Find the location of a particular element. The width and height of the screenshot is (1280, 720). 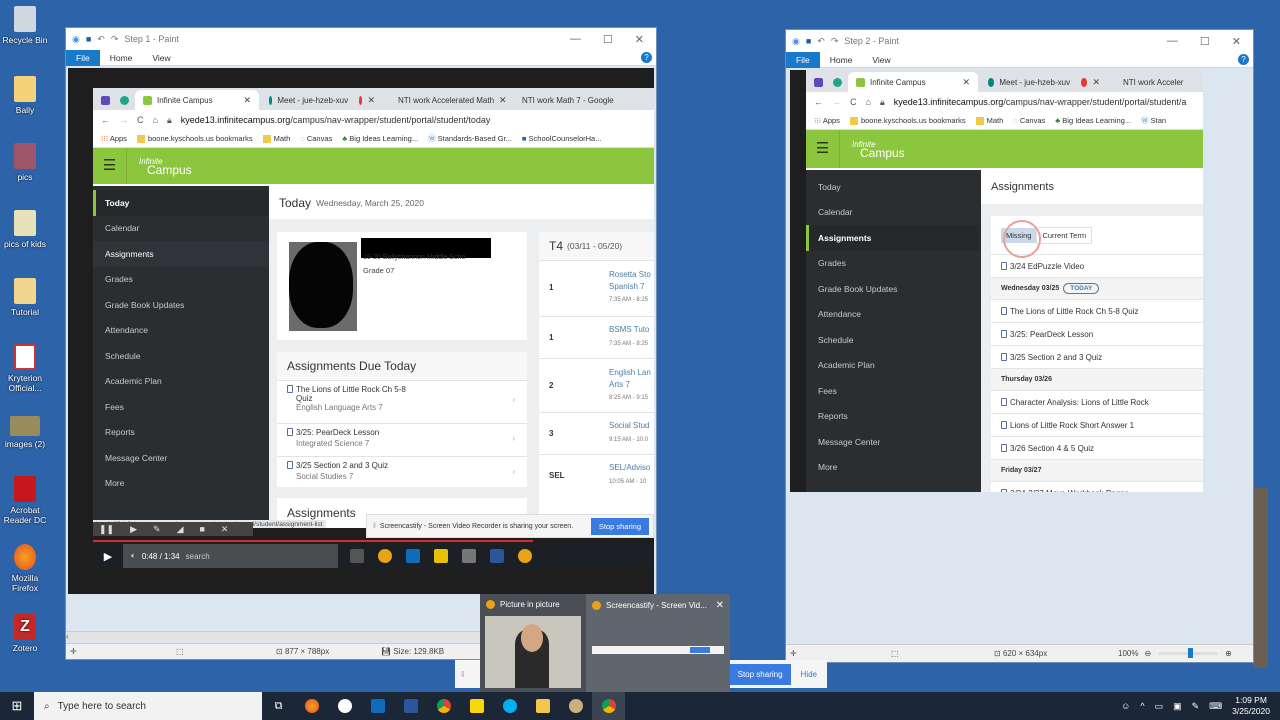

zoom-in-button: ⊕ is located at coordinates (1228, 653).